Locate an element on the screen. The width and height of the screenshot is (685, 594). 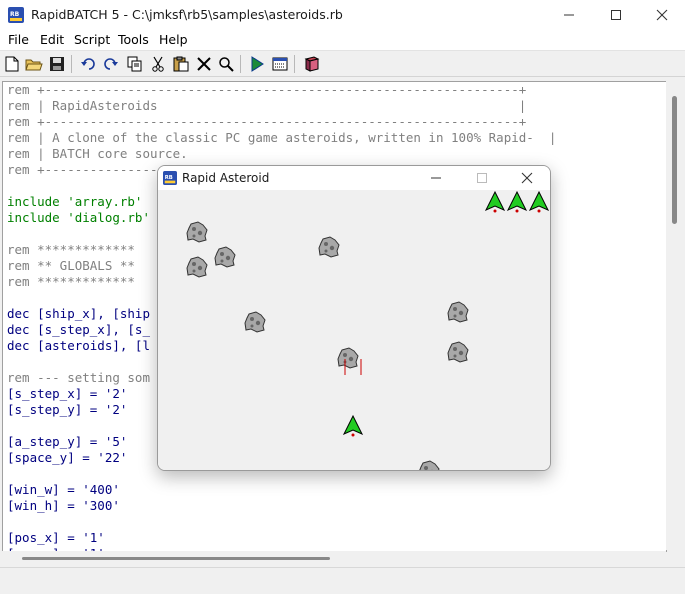
new-file-icon is located at coordinates (12, 64).